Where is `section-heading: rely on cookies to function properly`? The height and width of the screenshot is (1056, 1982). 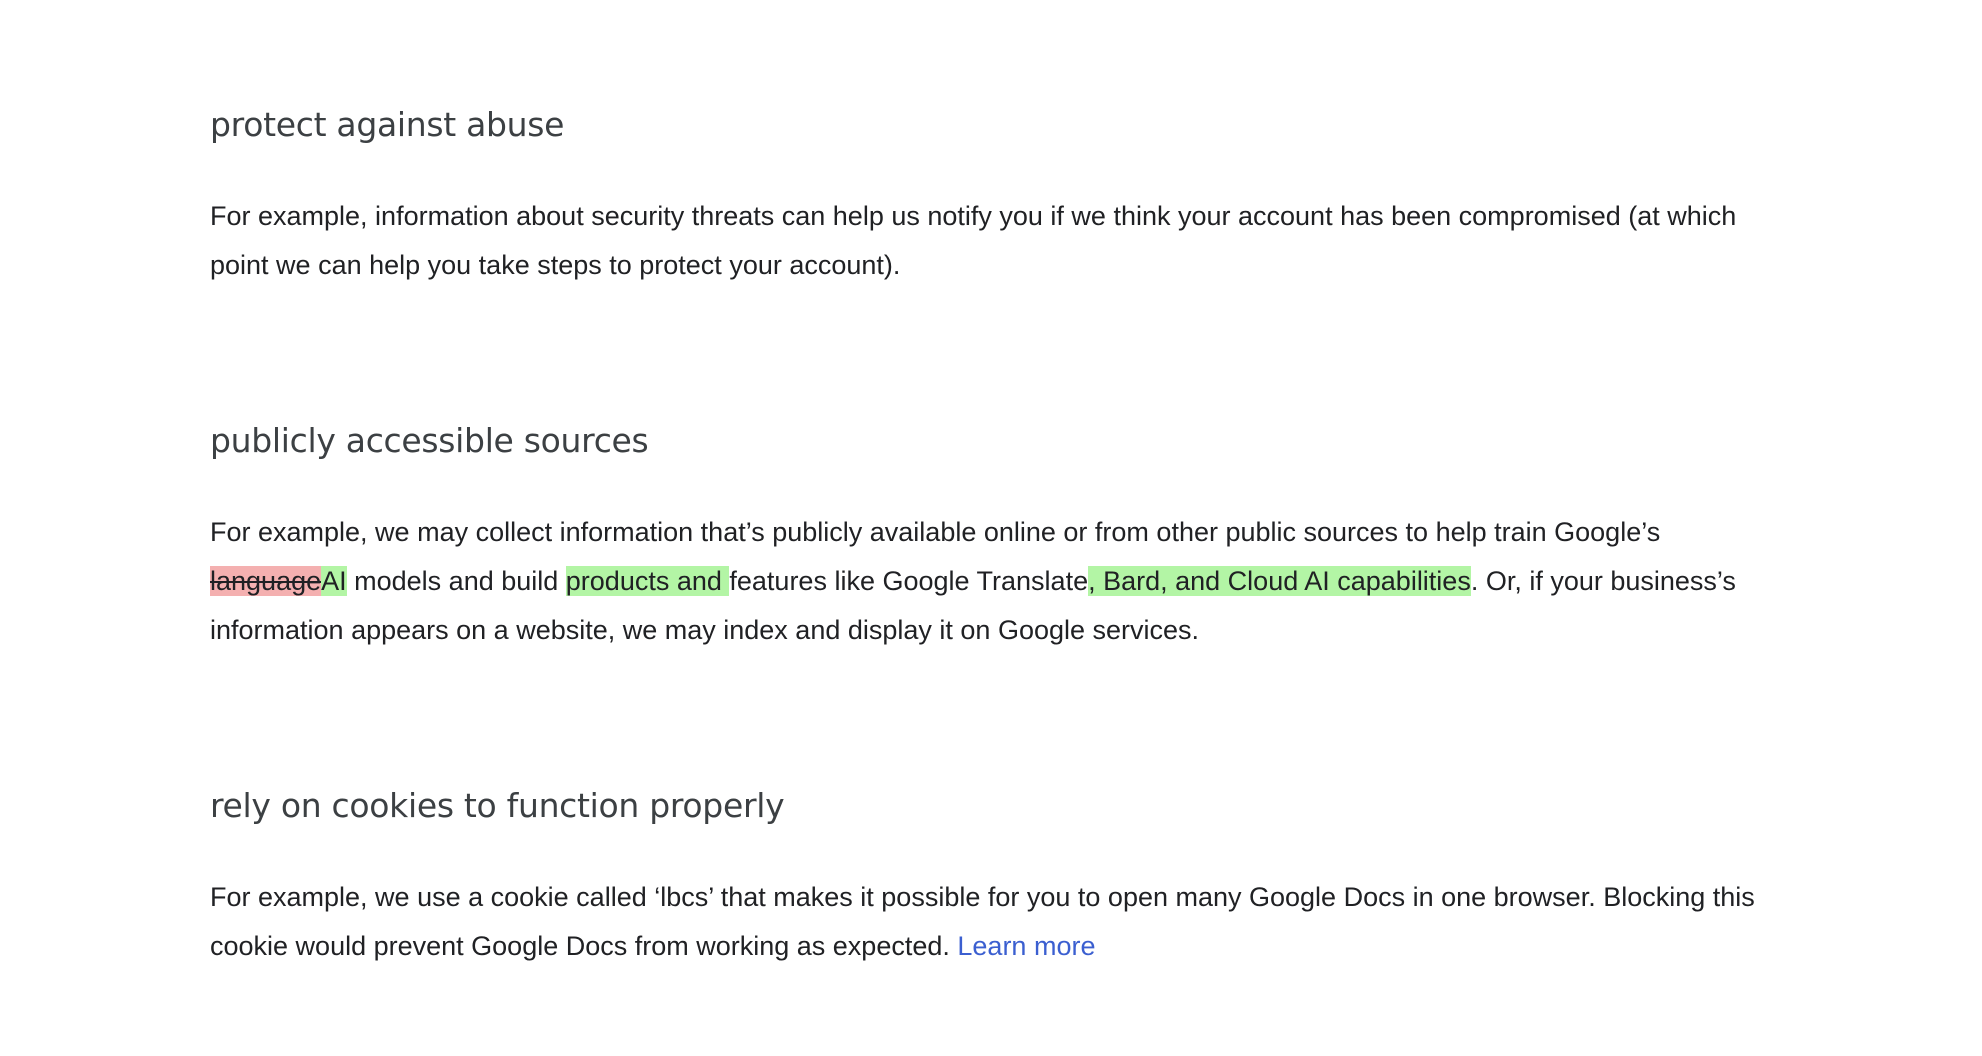 section-heading: rely on cookies to function properly is located at coordinates (497, 805).